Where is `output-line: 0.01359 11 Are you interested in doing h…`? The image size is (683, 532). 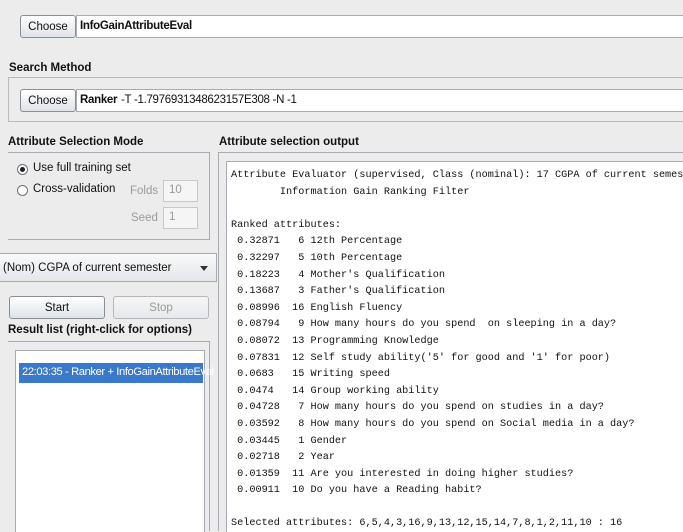 output-line: 0.01359 11 Are you interested in doing h… is located at coordinates (402, 474).